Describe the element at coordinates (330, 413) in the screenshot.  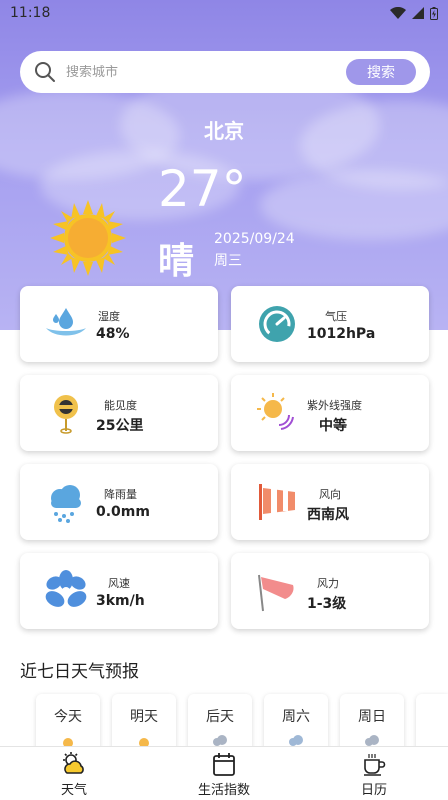
I see `card-uv: 紫外线强度 中等` at that location.